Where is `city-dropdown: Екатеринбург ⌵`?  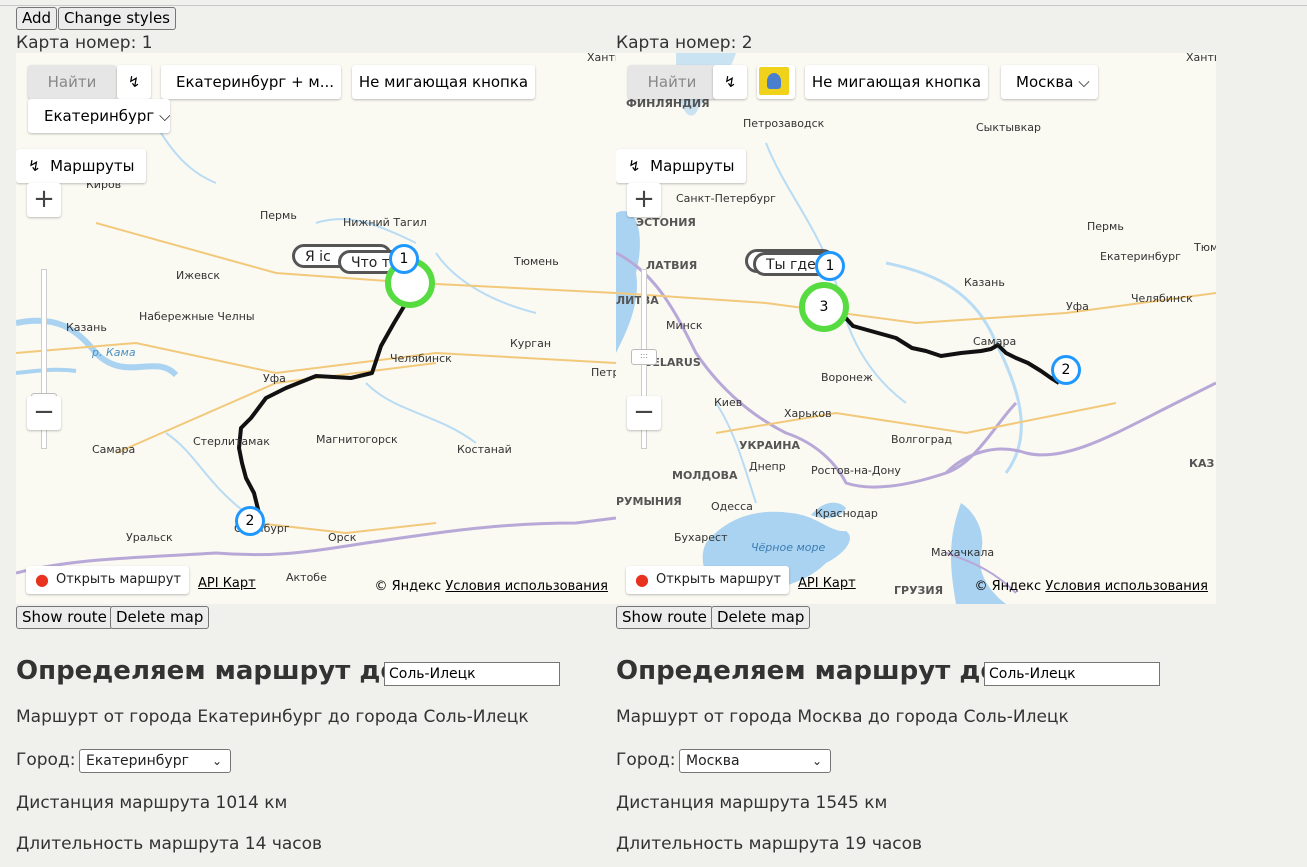
city-dropdown: Екатеринбург ⌵ is located at coordinates (99, 116).